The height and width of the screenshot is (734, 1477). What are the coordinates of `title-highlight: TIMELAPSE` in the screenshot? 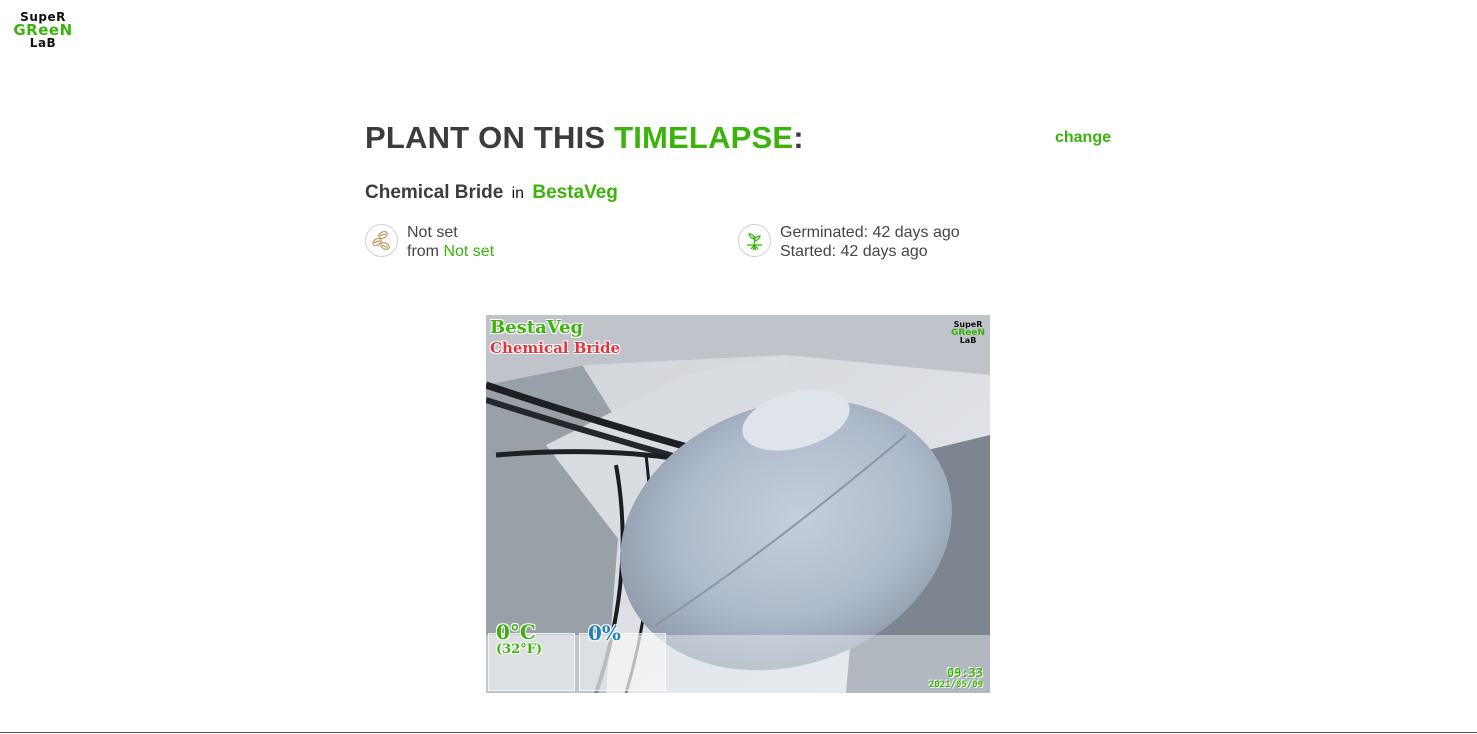 It's located at (704, 137).